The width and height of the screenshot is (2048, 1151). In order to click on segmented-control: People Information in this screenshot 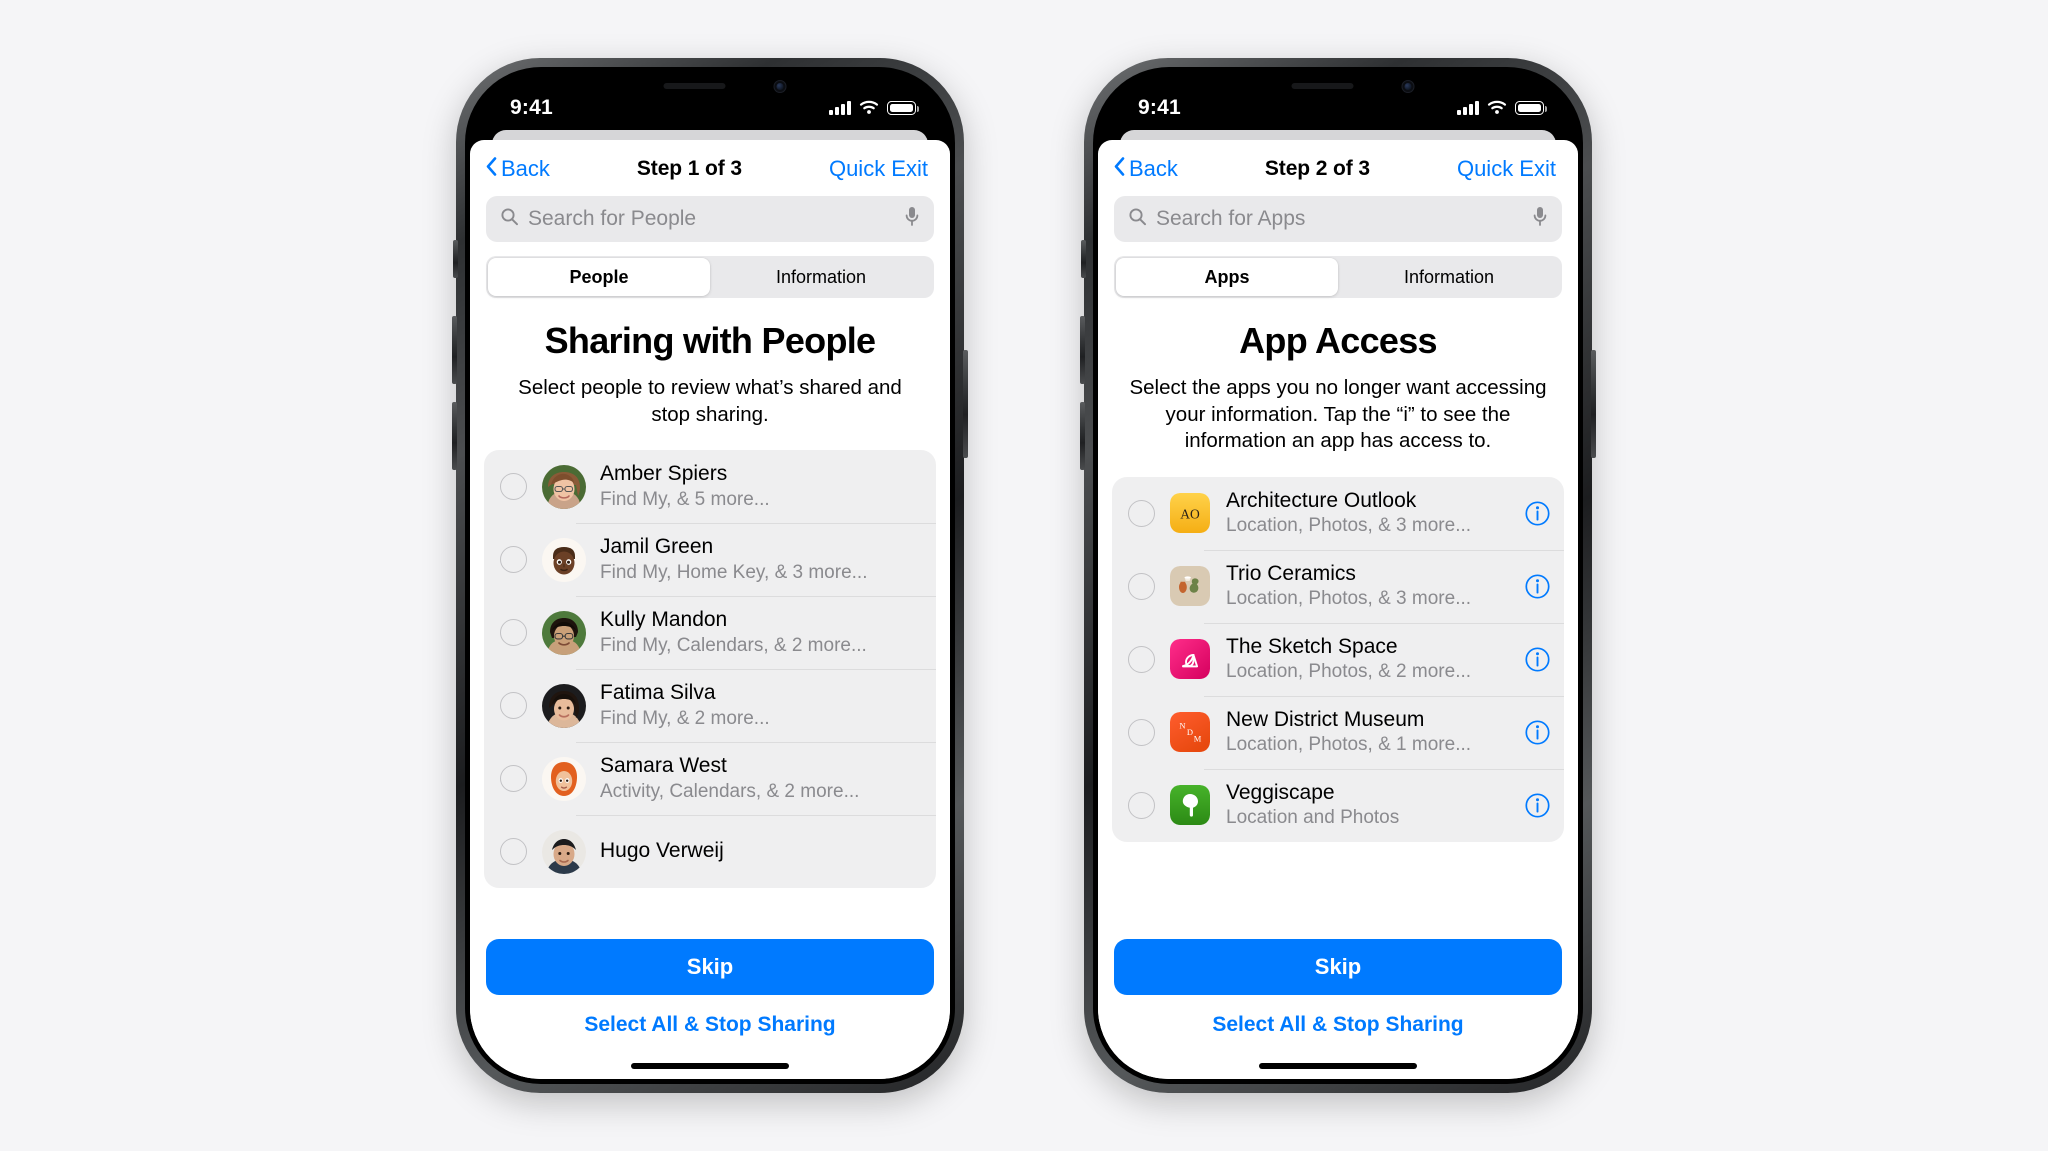, I will do `click(710, 277)`.